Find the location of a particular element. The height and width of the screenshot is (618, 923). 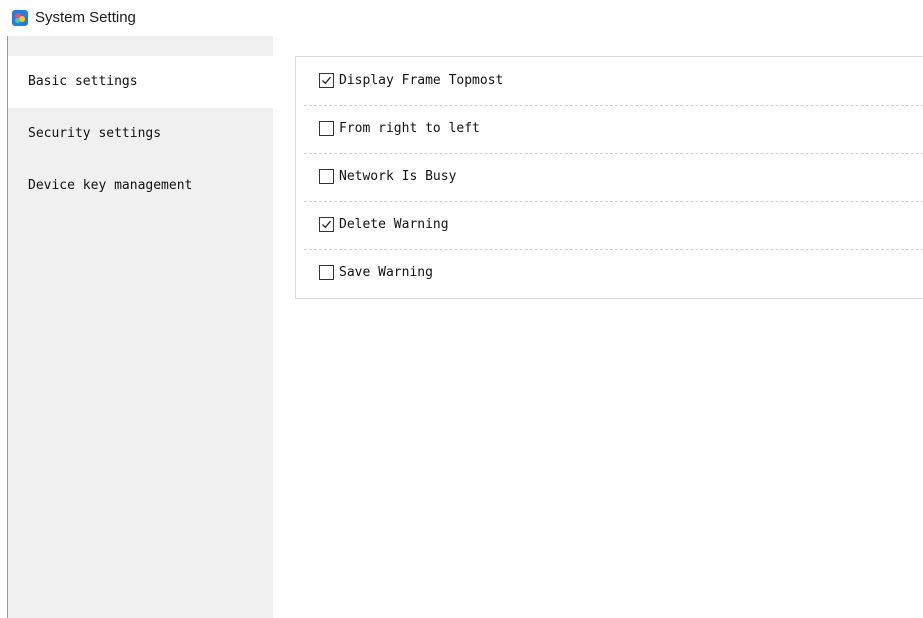

option-row-save-warning: Save Warning is located at coordinates (613, 274).